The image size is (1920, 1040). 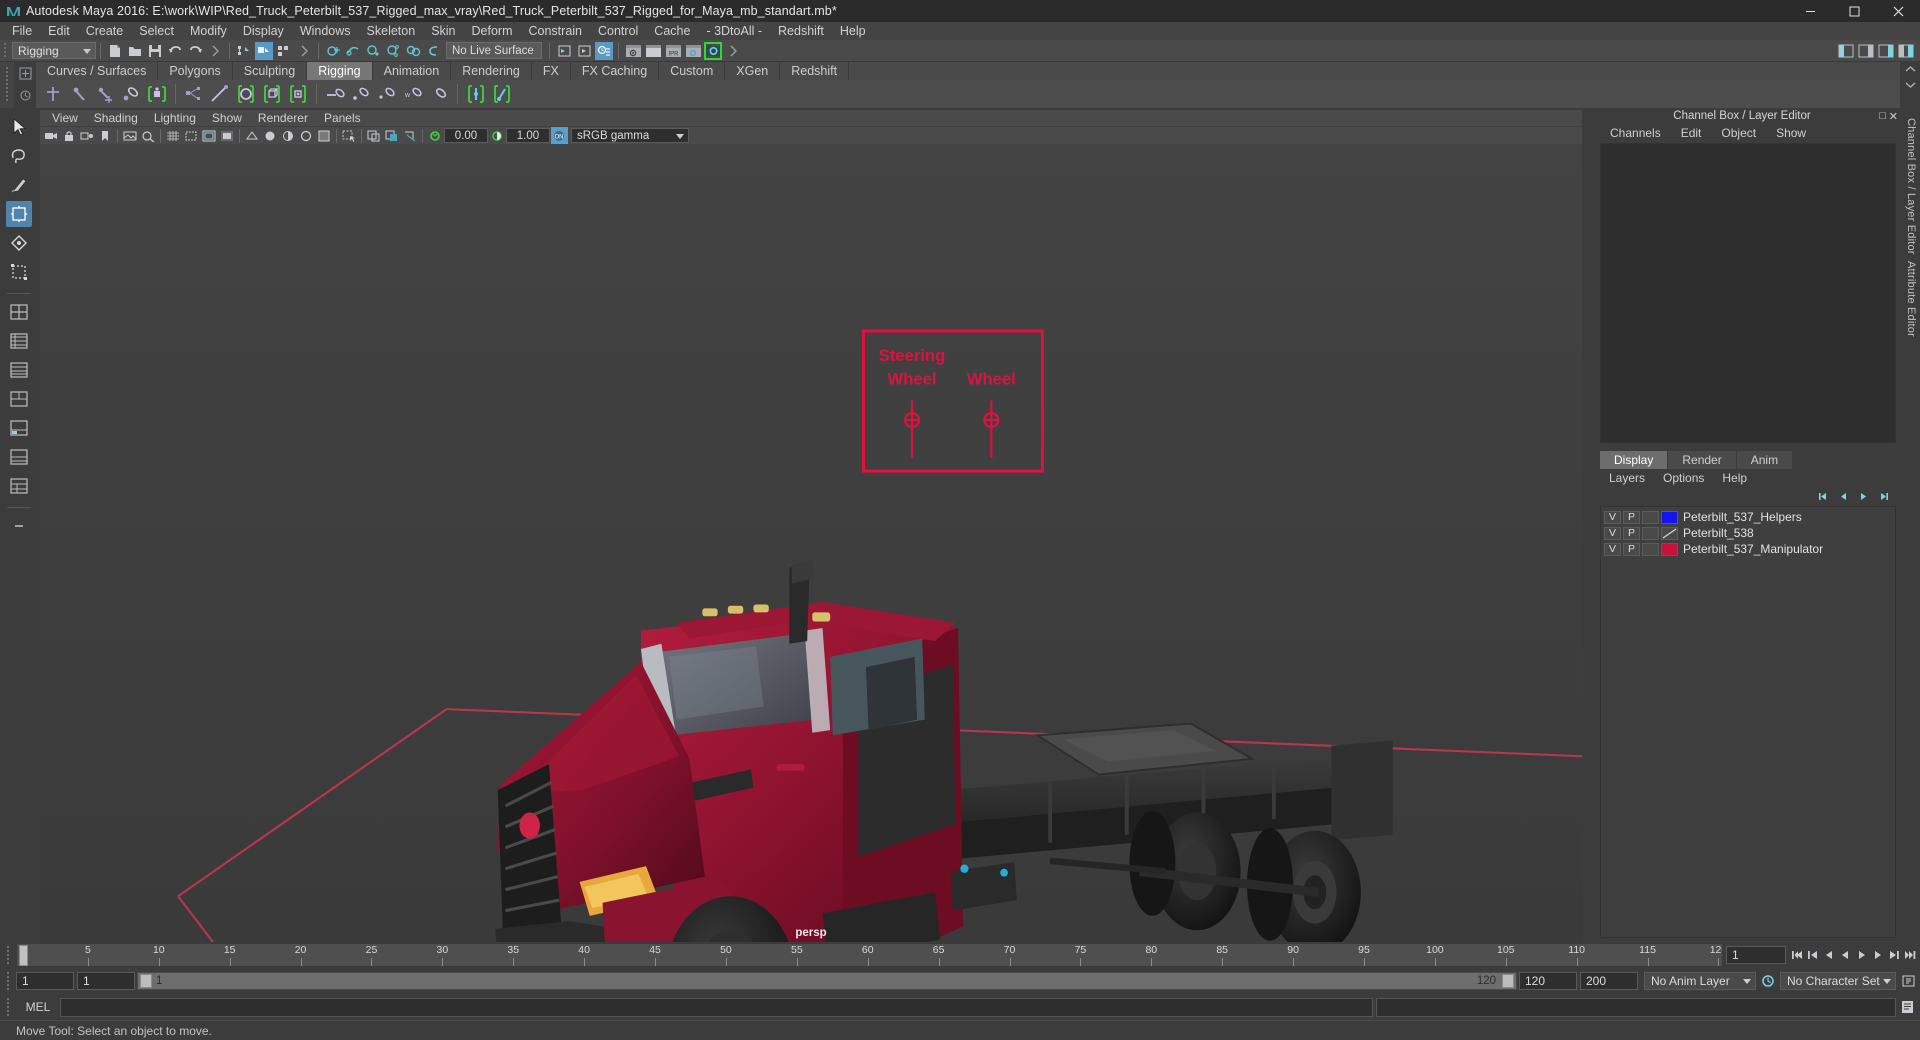 I want to click on render-settings-window-icon, so click(x=693, y=51).